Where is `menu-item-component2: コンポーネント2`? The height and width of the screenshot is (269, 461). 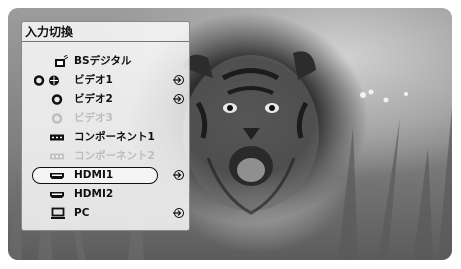 menu-item-component2: コンポーネント2 is located at coordinates (105, 156).